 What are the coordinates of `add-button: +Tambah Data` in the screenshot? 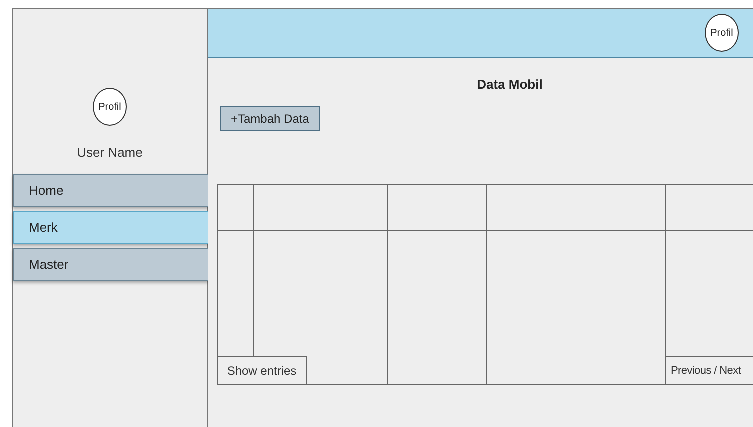 It's located at (270, 118).